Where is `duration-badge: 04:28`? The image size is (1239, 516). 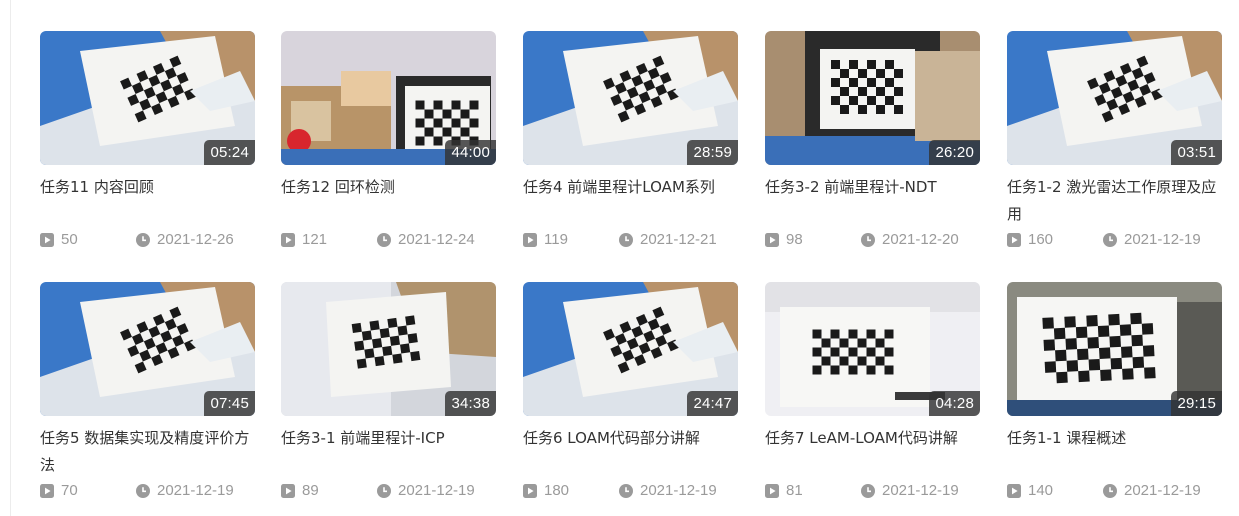 duration-badge: 04:28 is located at coordinates (954, 403).